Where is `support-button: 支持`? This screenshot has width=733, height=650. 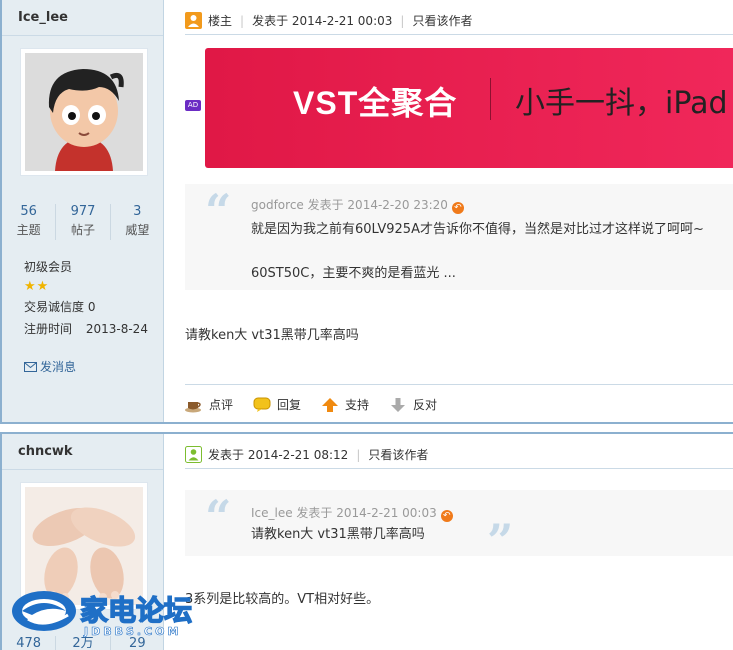
support-button: 支持 is located at coordinates (345, 404).